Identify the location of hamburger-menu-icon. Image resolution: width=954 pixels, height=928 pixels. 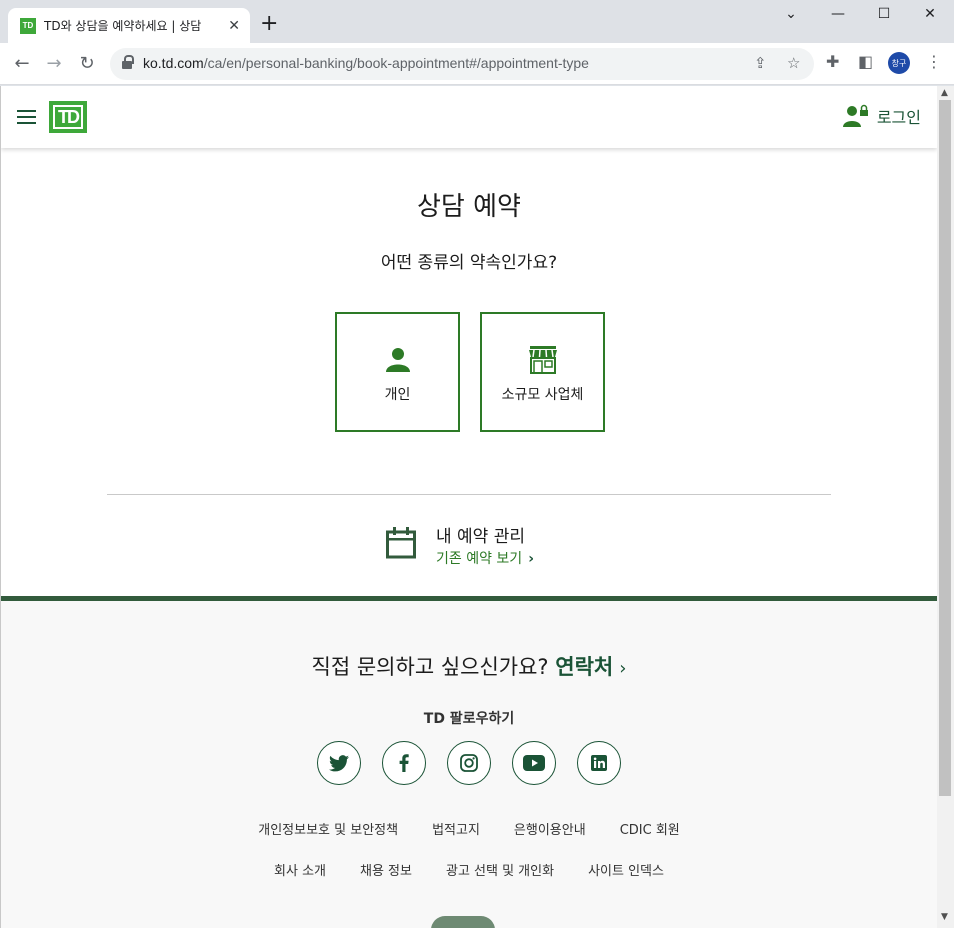
(26, 117).